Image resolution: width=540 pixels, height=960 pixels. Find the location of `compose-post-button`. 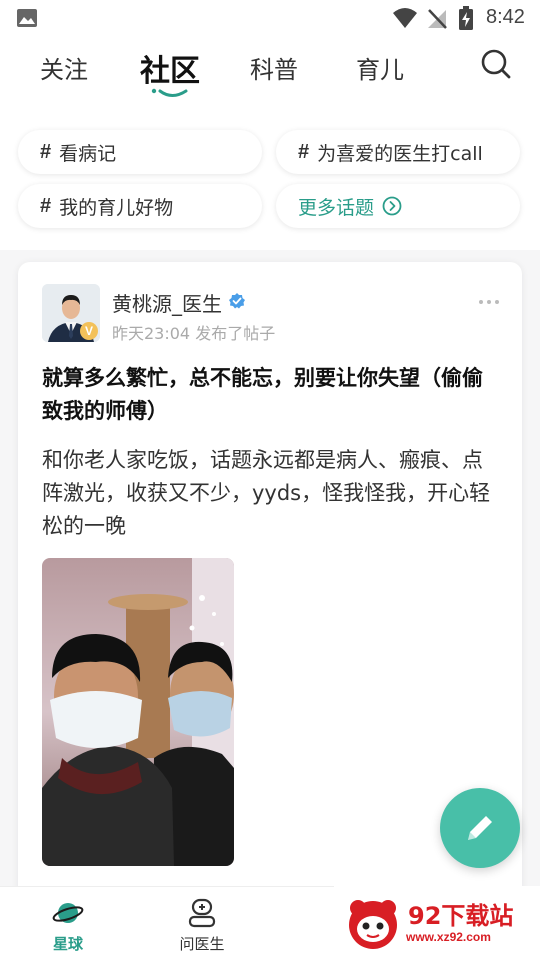

compose-post-button is located at coordinates (480, 828).